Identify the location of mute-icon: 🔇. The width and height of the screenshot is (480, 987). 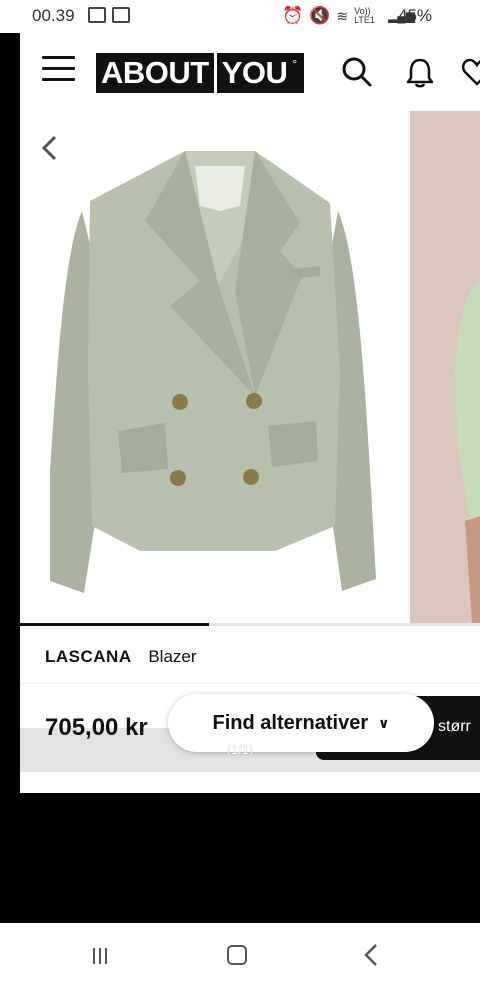
(320, 15).